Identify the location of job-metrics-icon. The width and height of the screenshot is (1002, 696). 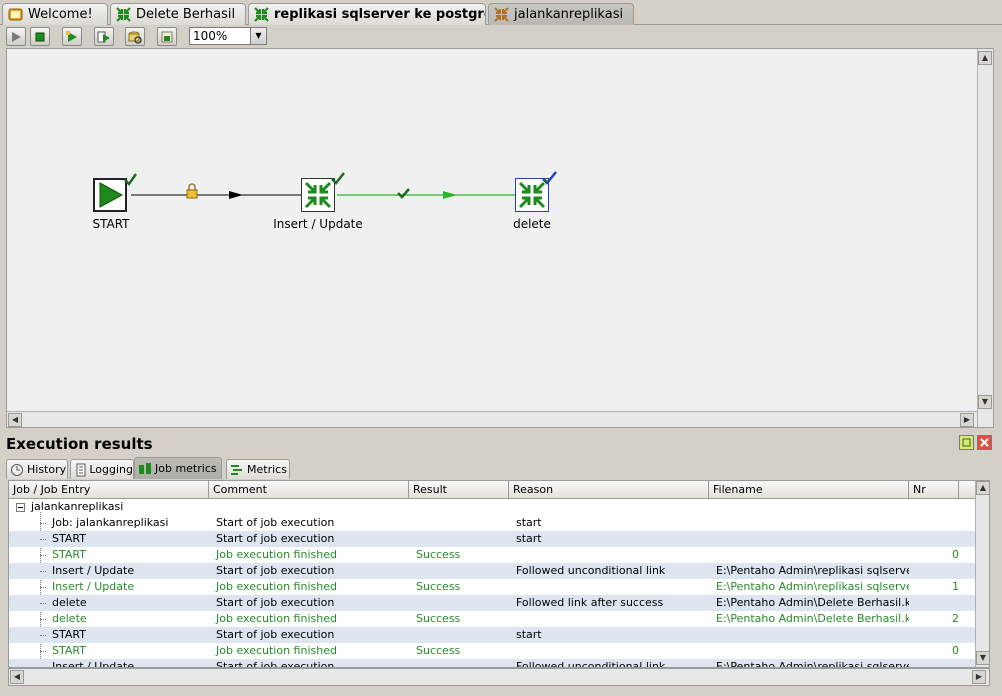
(145, 468).